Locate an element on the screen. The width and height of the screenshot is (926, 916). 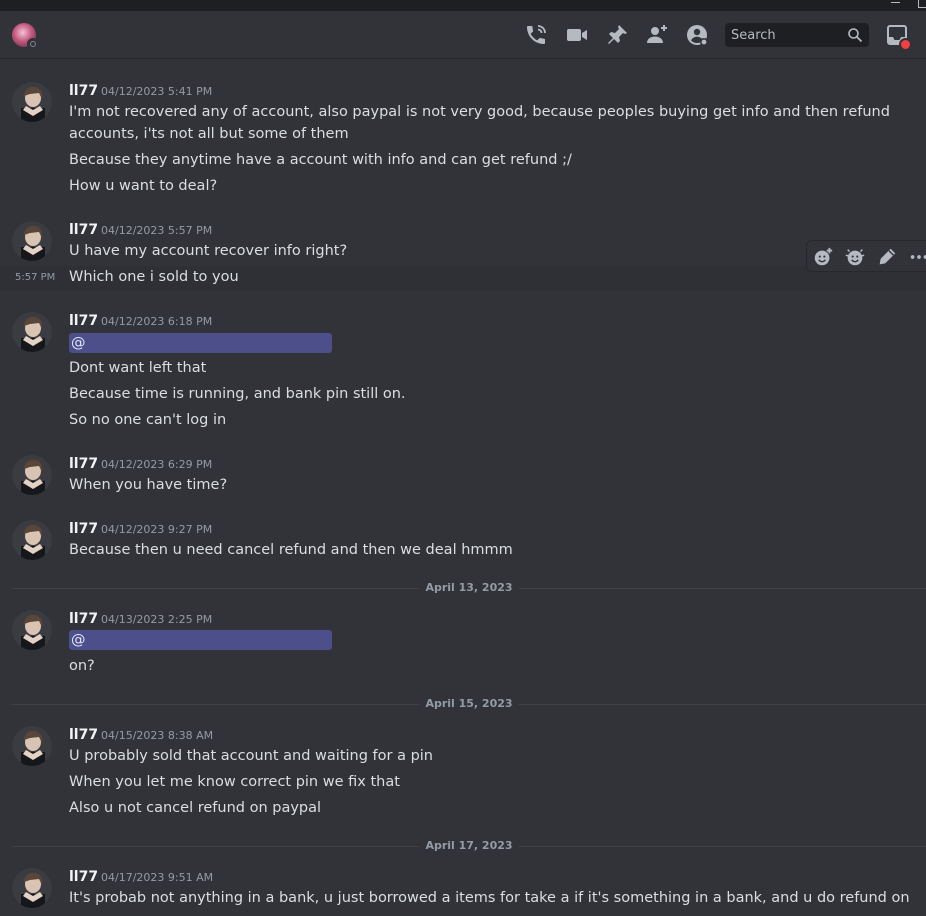
inbox-unread-badge is located at coordinates (905, 44).